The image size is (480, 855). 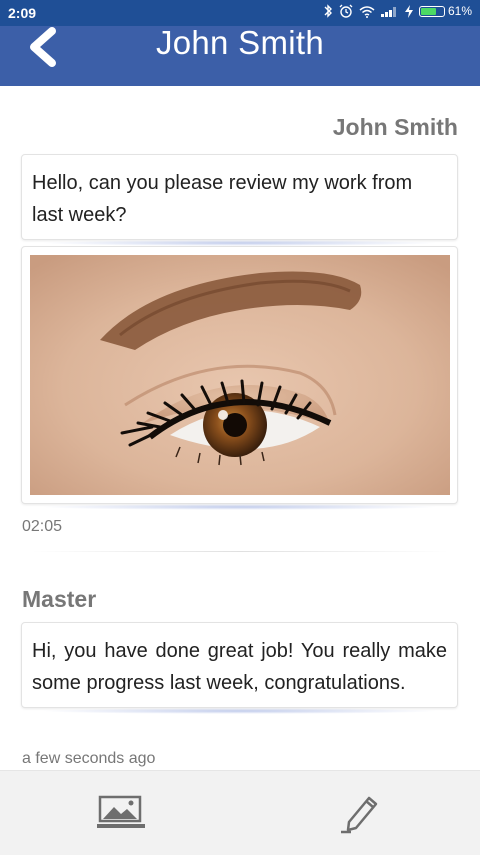 I want to click on battery-percent: 61%, so click(x=459, y=11).